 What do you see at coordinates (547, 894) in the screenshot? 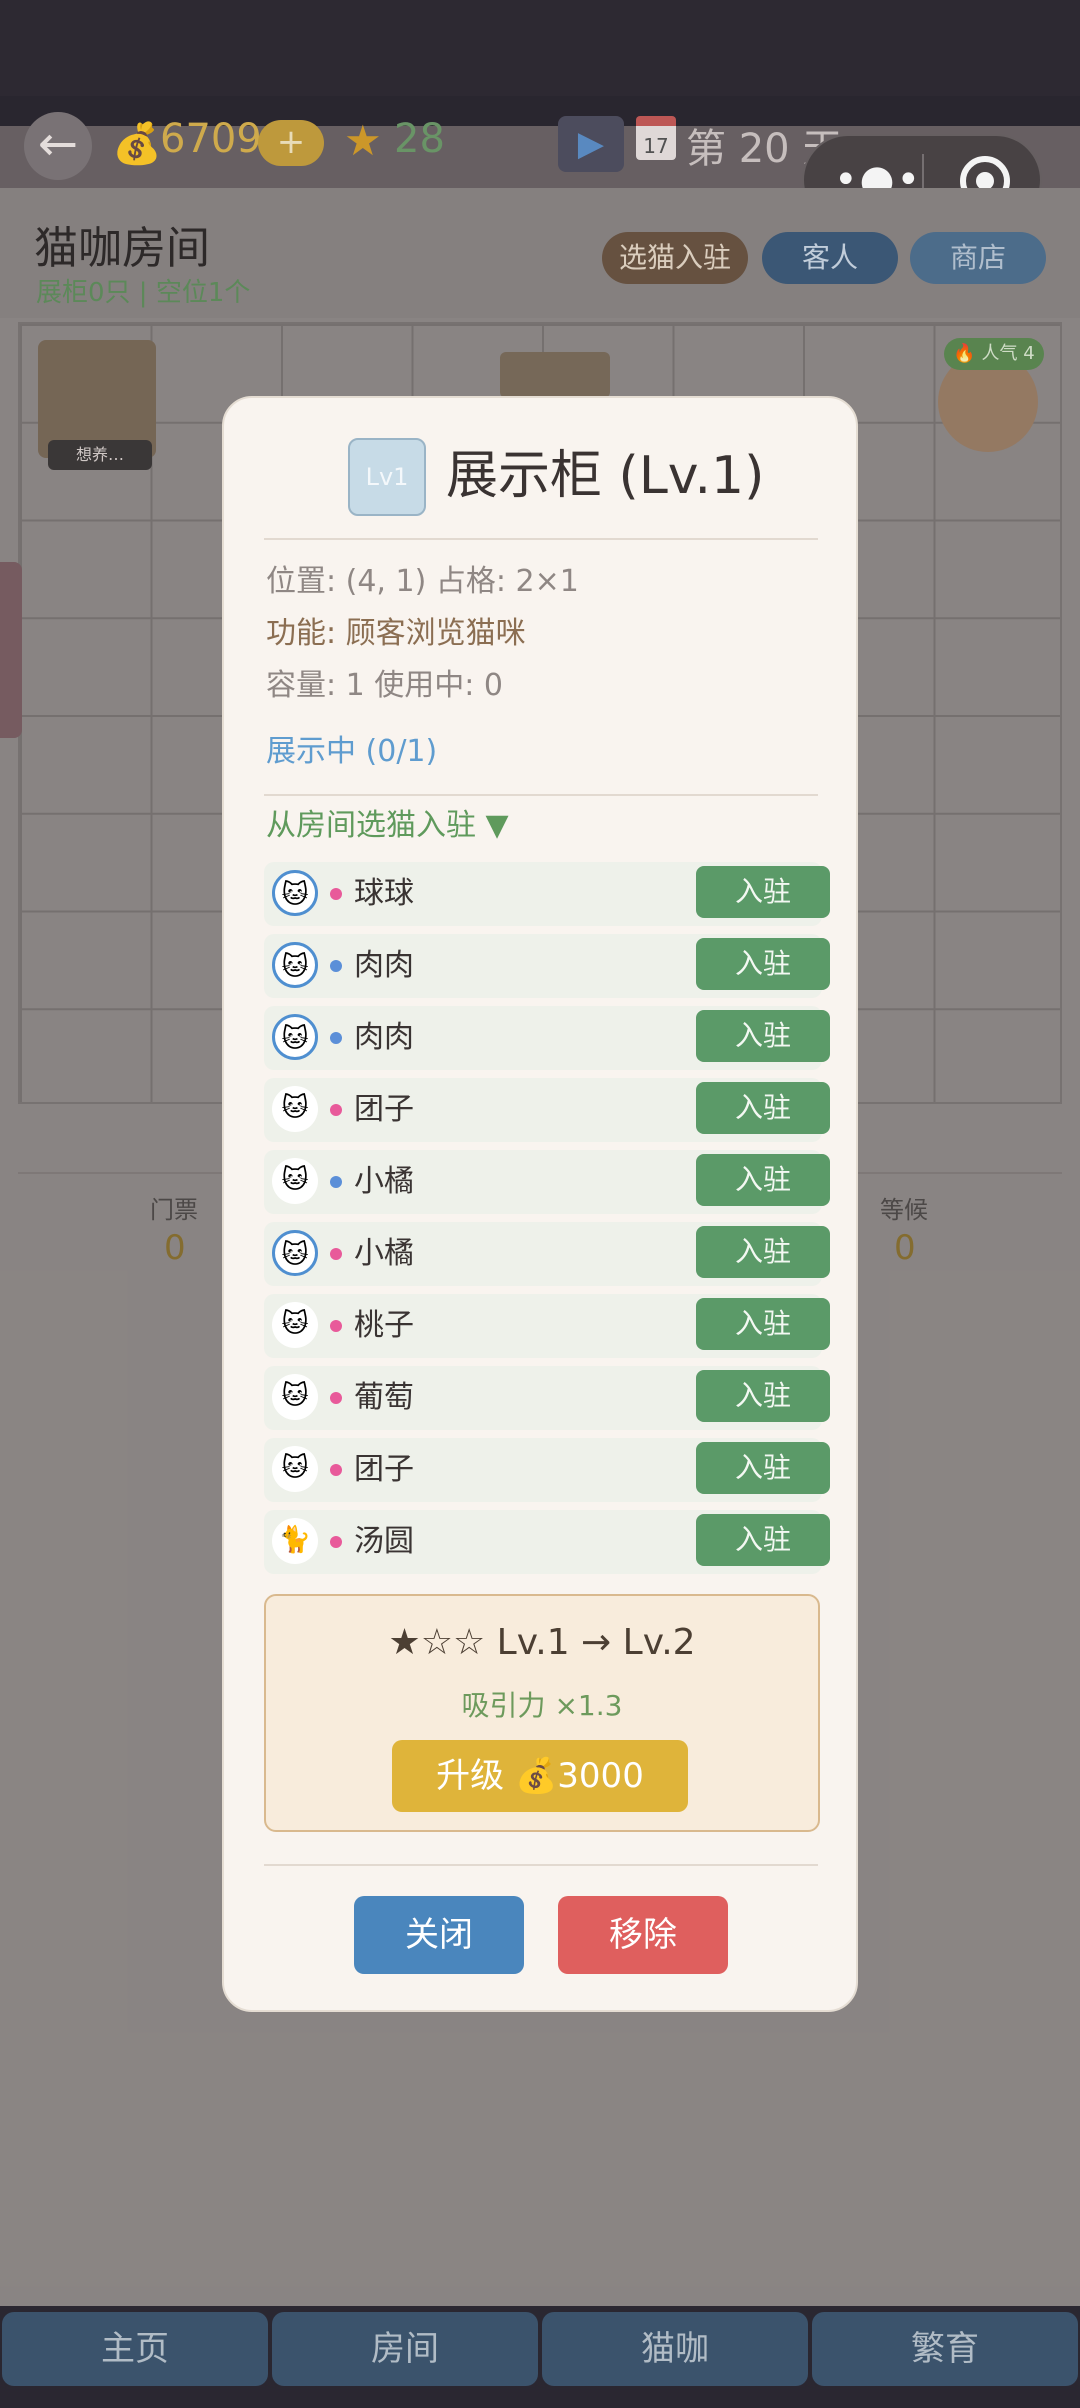
I see `cat-row: 🐱 球球 入驻` at bounding box center [547, 894].